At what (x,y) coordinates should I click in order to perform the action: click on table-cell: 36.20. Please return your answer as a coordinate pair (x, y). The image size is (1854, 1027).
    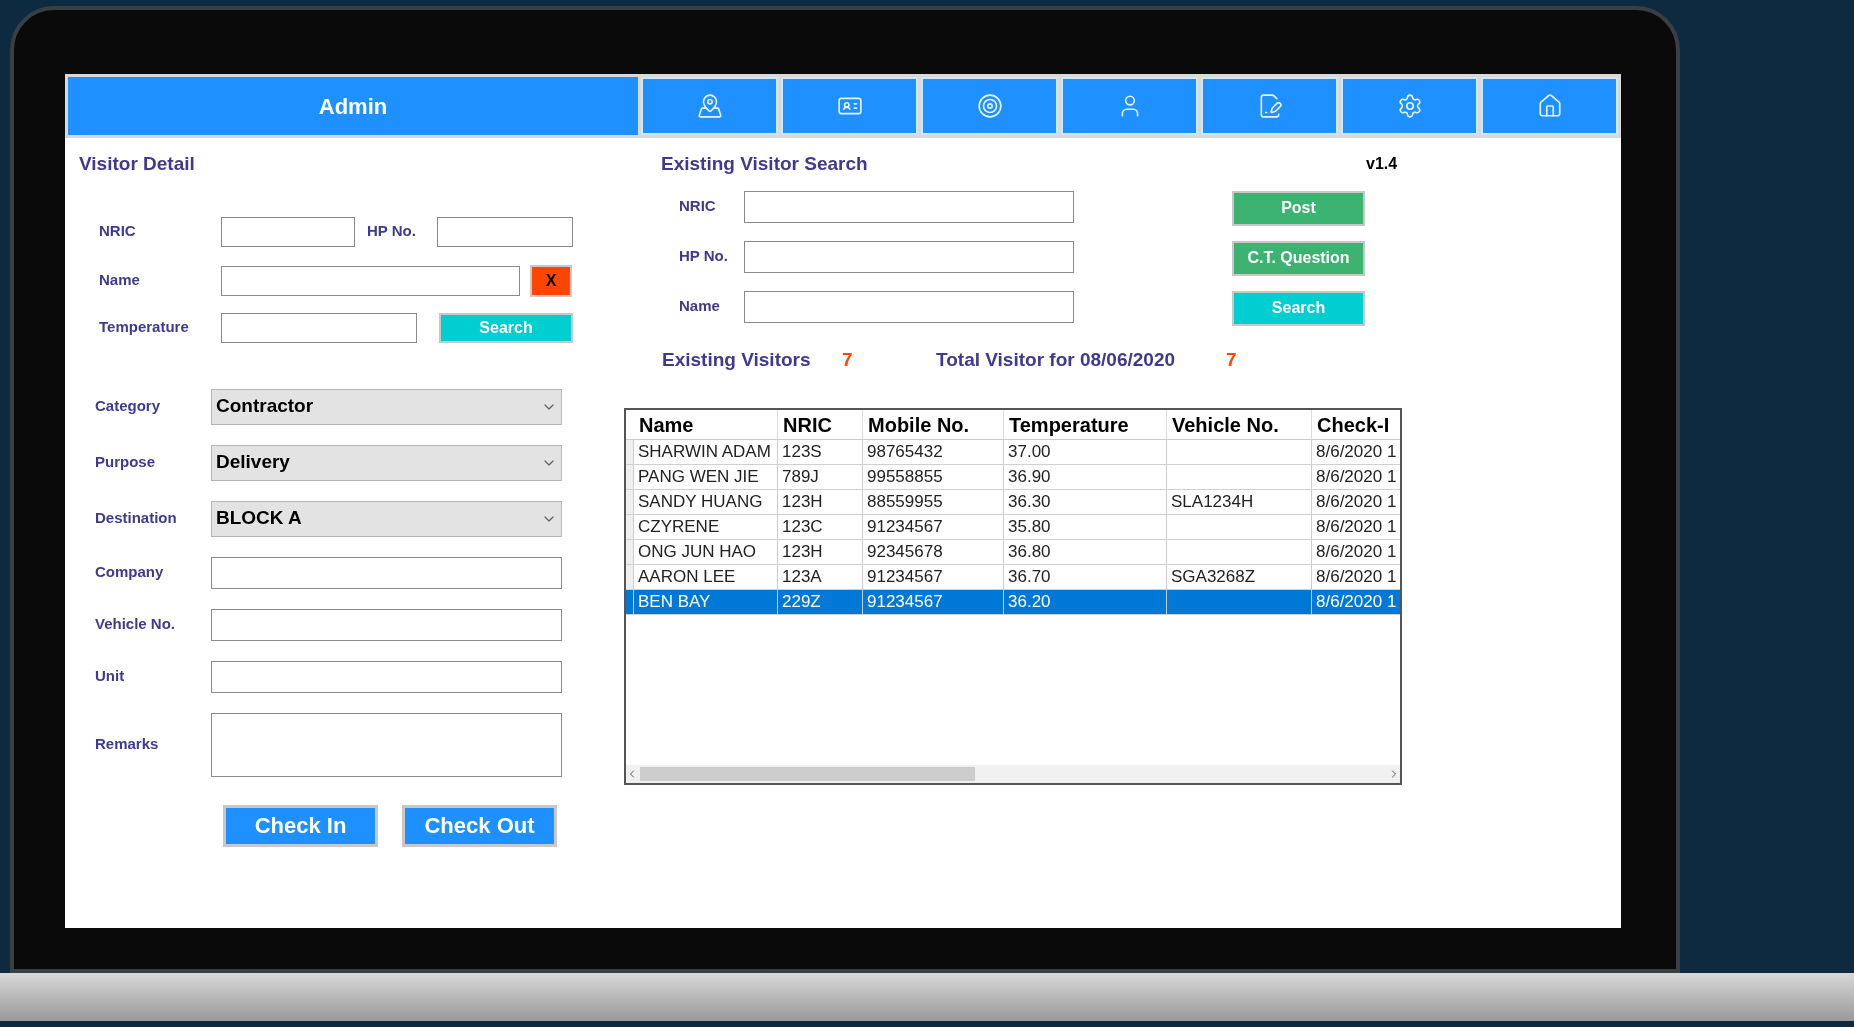
    Looking at the image, I should click on (1085, 602).